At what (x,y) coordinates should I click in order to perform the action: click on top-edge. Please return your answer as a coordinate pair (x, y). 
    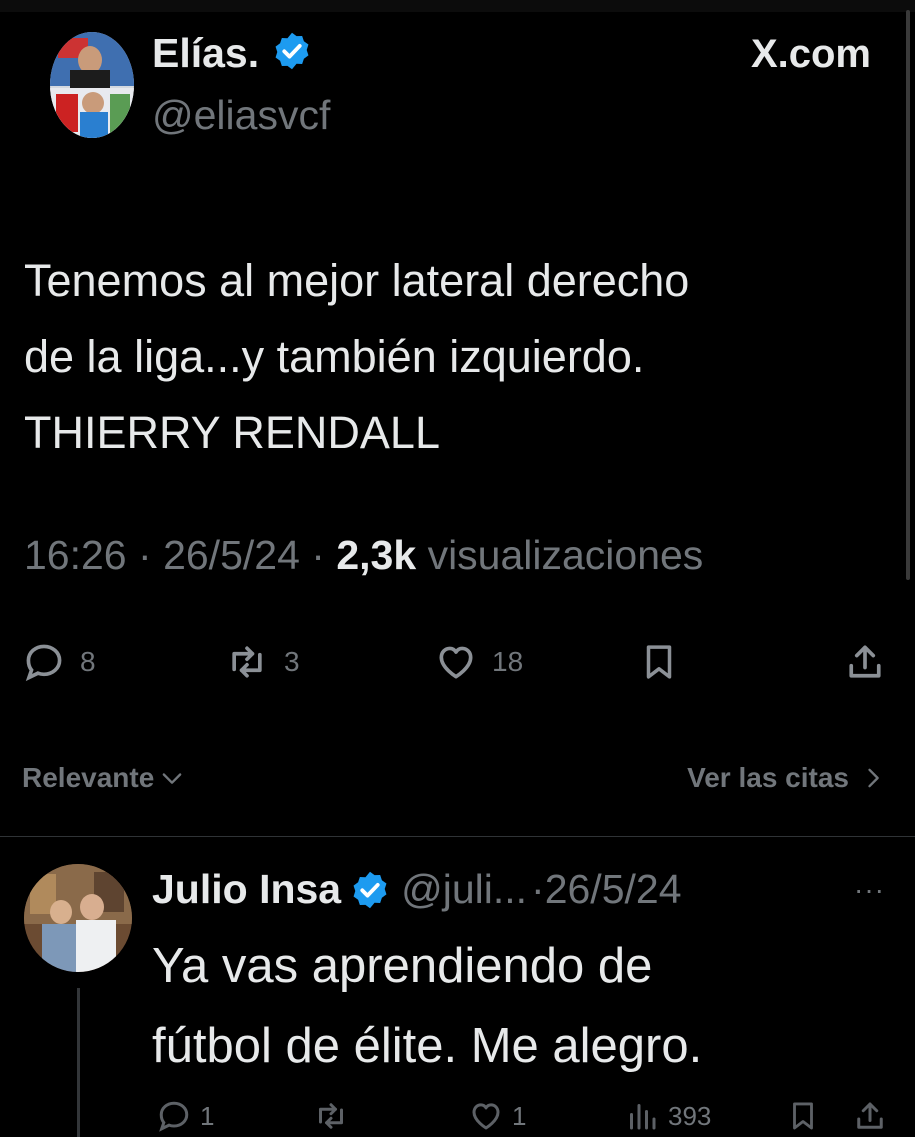
    Looking at the image, I should click on (457, 6).